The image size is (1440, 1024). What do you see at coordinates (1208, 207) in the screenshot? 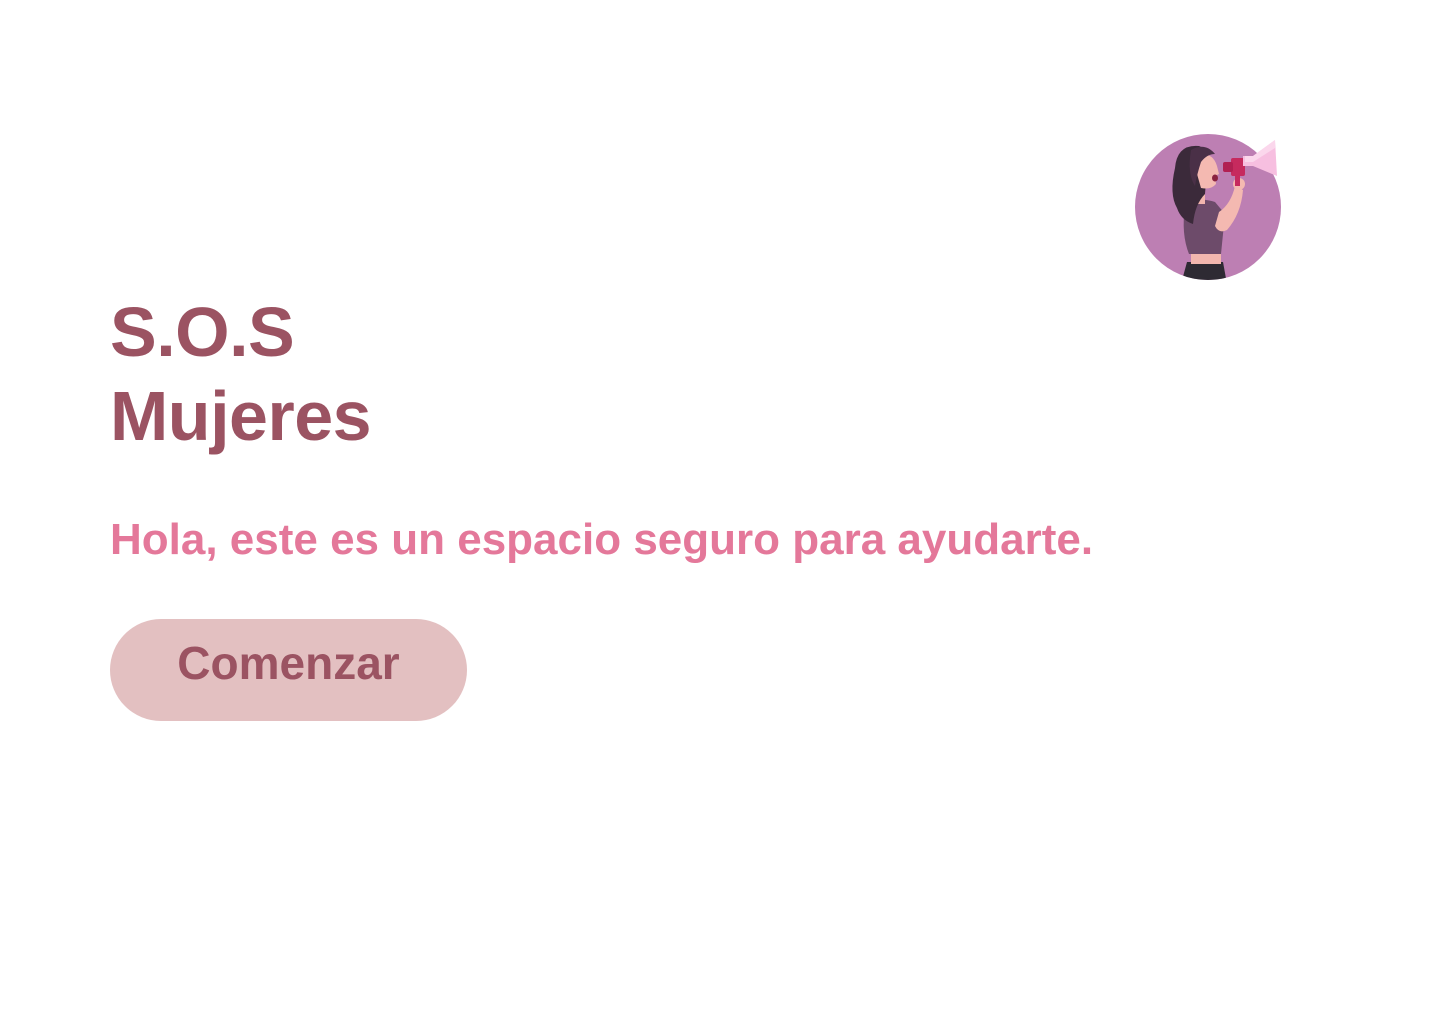
I see `woman-megaphone-icon` at bounding box center [1208, 207].